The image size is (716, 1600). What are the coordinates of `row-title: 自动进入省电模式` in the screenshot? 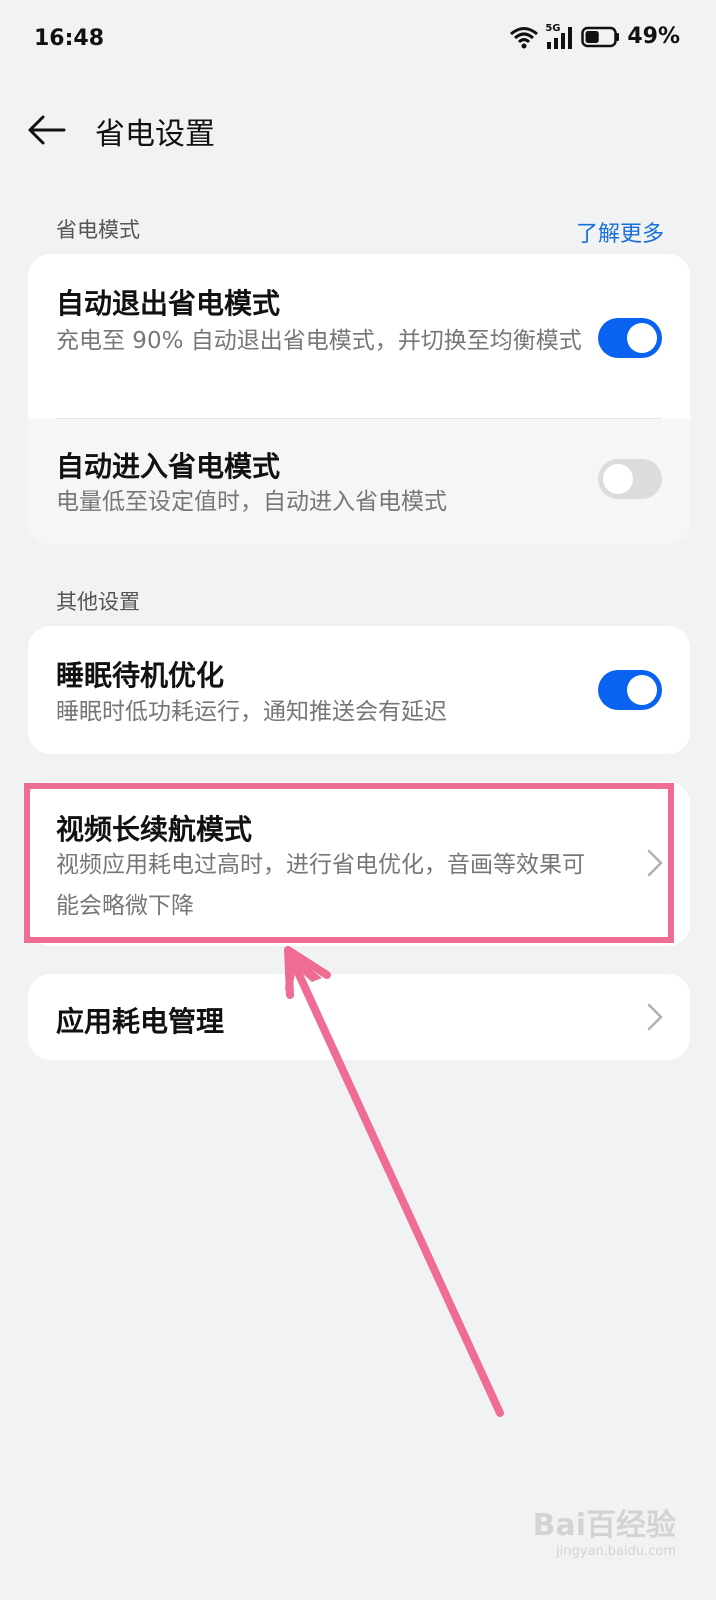 It's located at (168, 466).